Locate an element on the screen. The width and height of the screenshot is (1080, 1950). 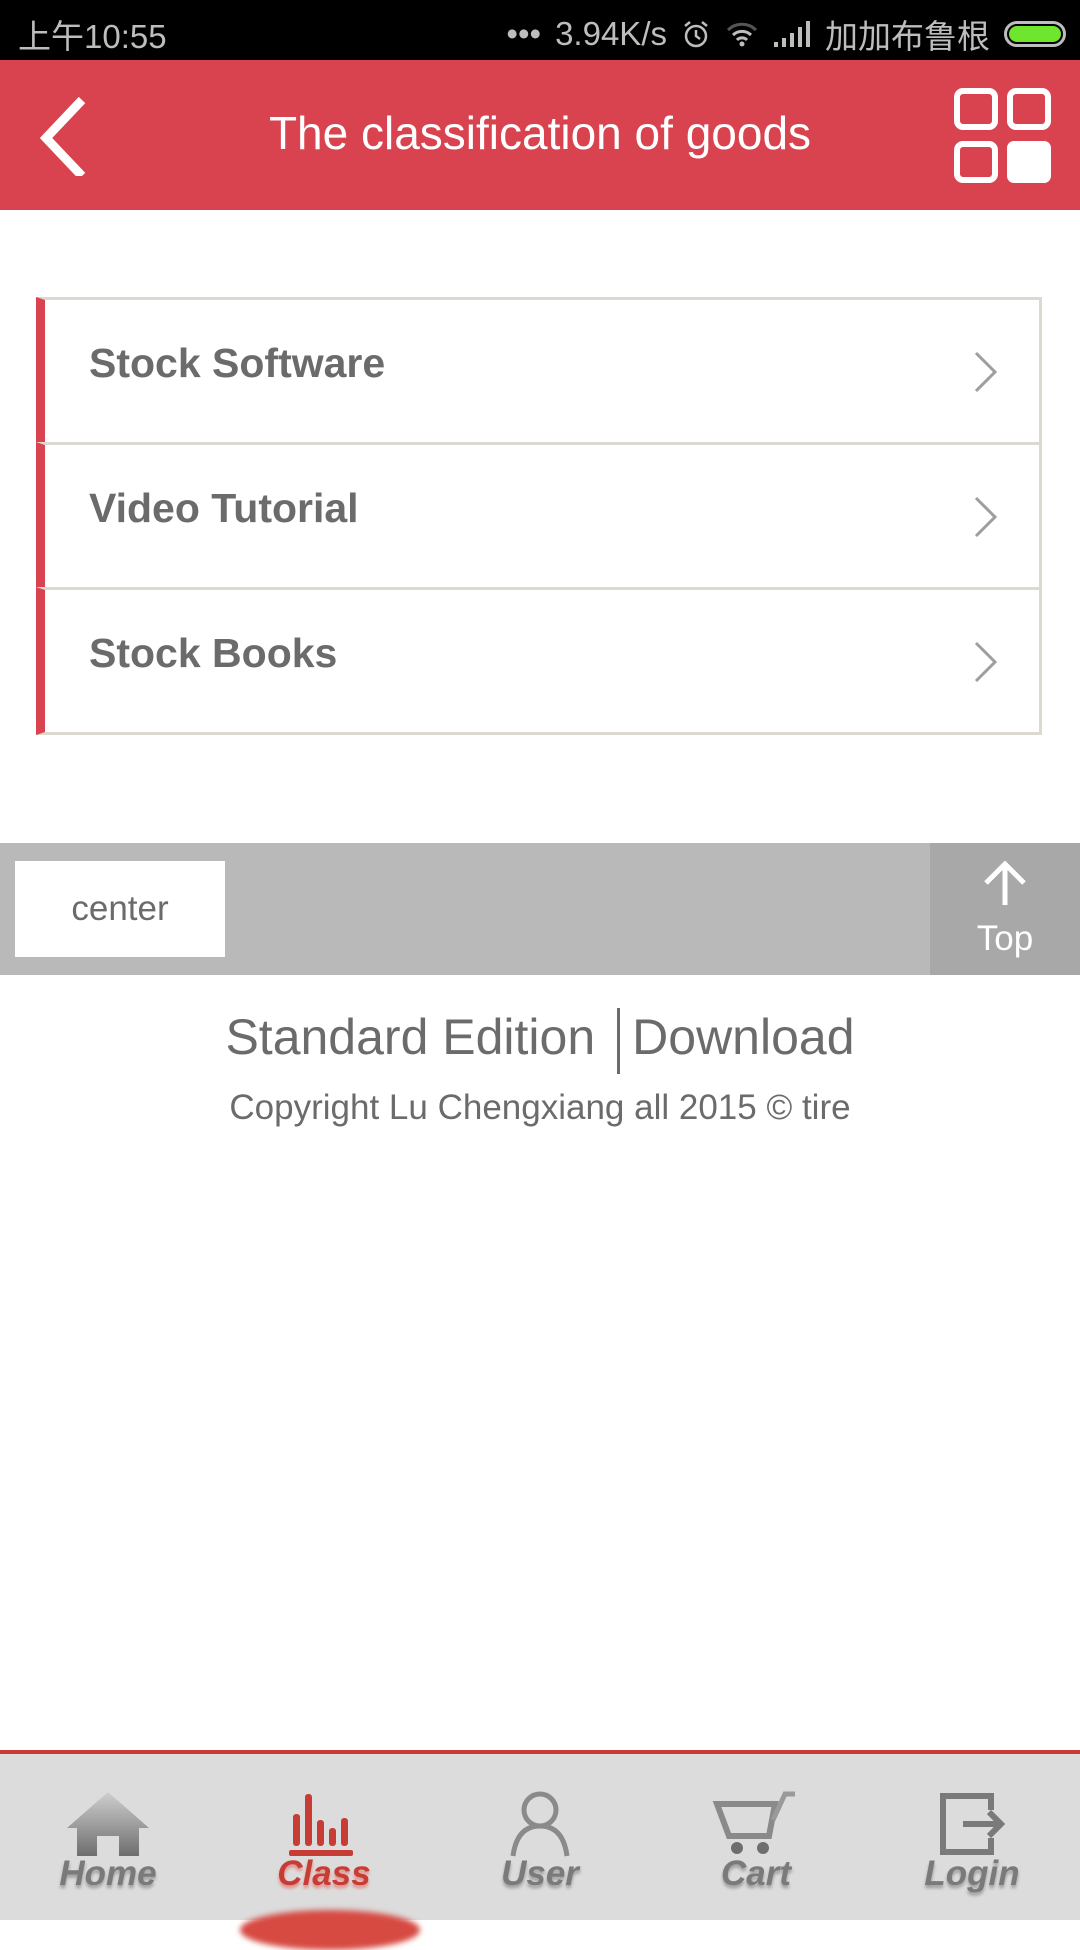
category-label: Video Tutorial is located at coordinates (224, 508).